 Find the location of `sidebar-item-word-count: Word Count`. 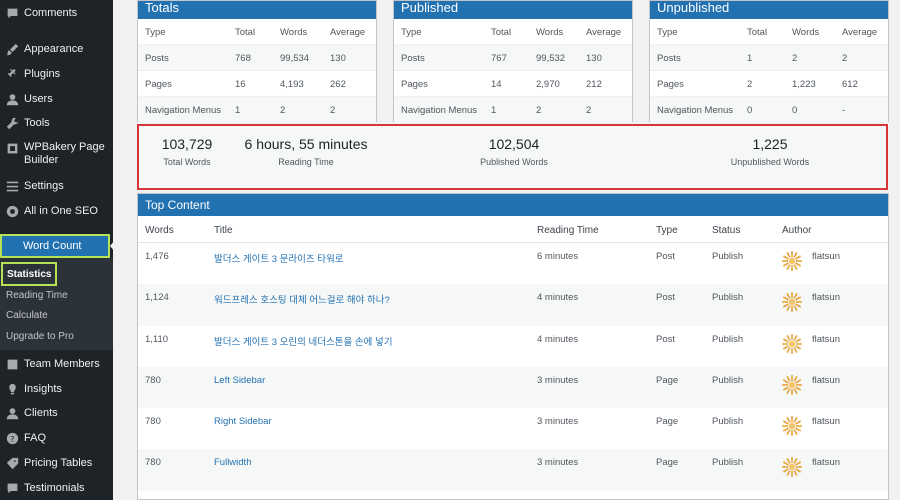

sidebar-item-word-count: Word Count is located at coordinates (55, 246).